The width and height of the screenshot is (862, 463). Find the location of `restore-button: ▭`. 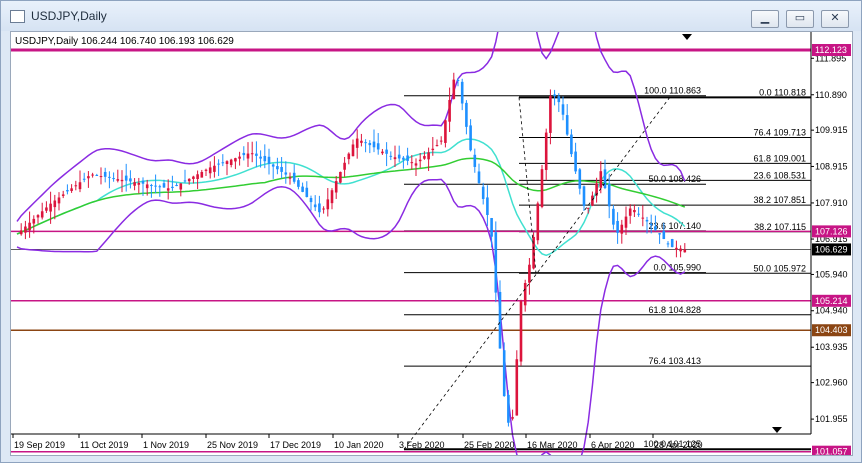

restore-button: ▭ is located at coordinates (800, 19).